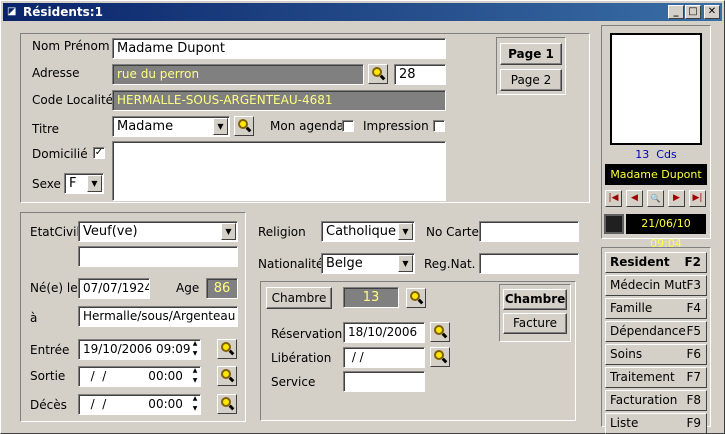  Describe the element at coordinates (158, 256) in the screenshot. I see `etatcivil-extra-field` at that location.